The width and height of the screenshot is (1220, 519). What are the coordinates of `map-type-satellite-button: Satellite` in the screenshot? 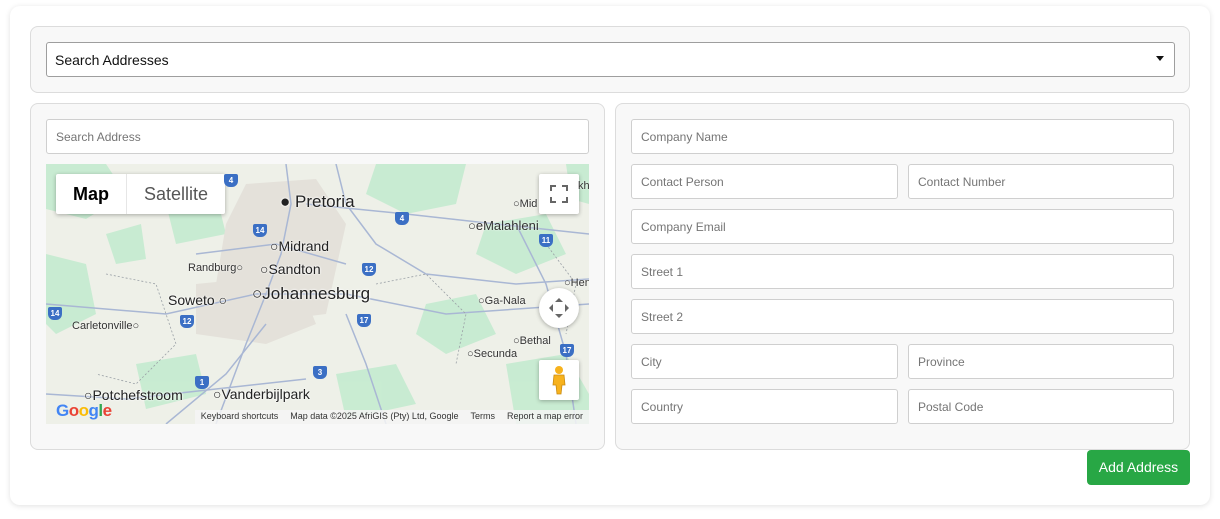 It's located at (176, 194).